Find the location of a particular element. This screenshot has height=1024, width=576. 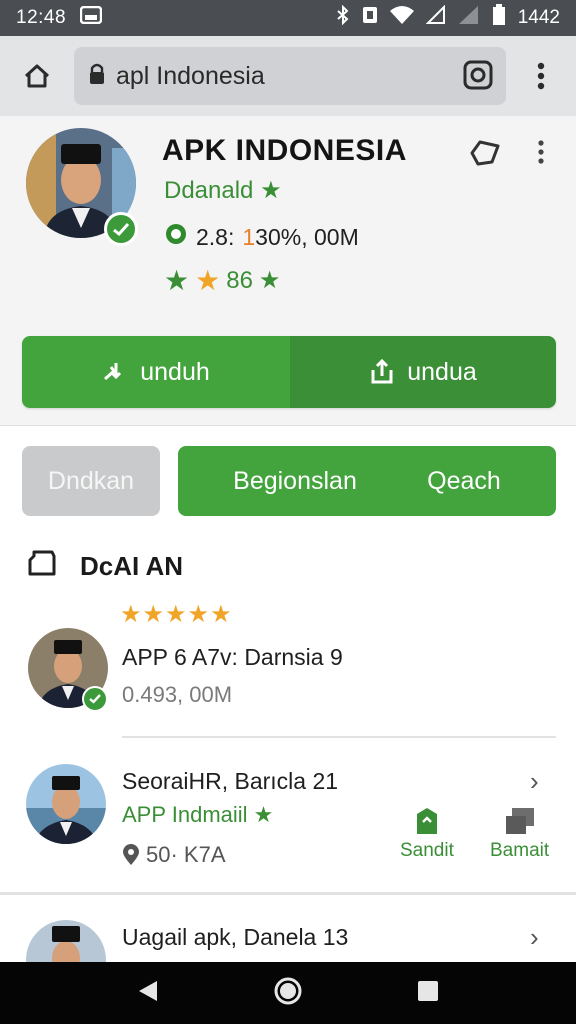

share-label: Bamait is located at coordinates (520, 850).